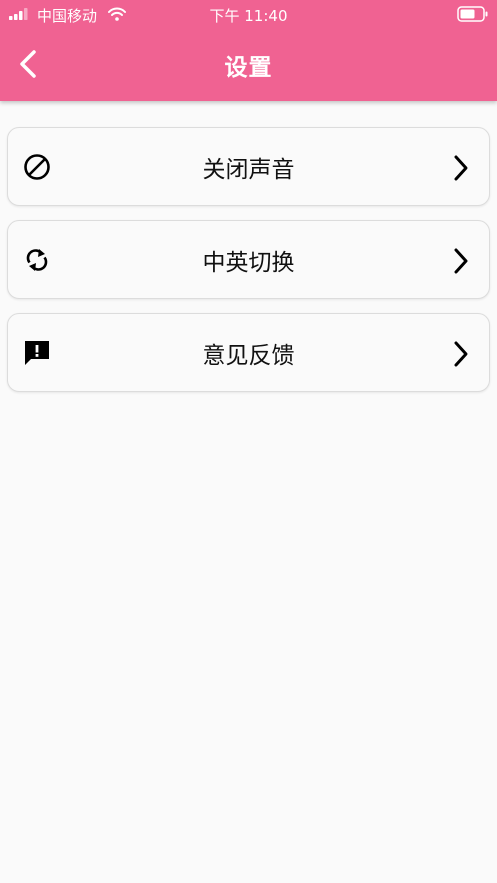 The image size is (497, 883). I want to click on feedback-item: 意见反馈, so click(248, 352).